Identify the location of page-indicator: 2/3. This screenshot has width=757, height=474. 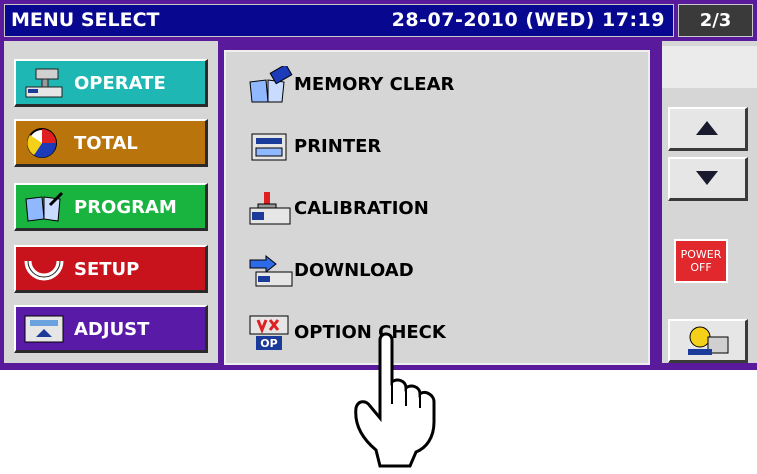
(715, 20).